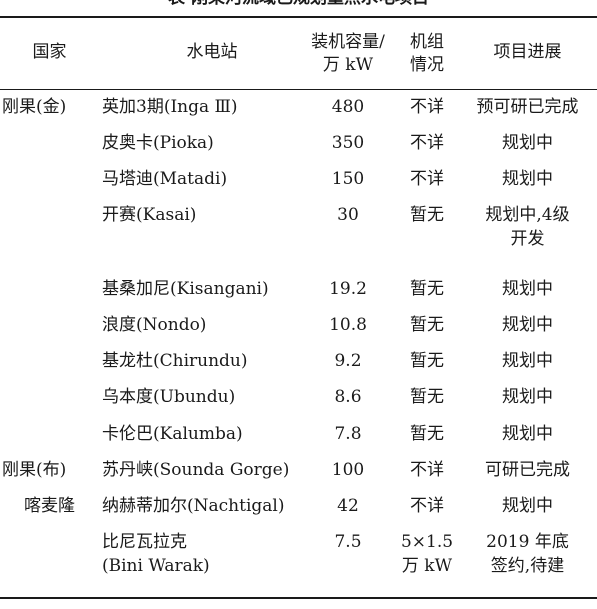 This screenshot has height=609, width=597. Describe the element at coordinates (527, 52) in the screenshot. I see `header-progress: 项目进展` at that location.